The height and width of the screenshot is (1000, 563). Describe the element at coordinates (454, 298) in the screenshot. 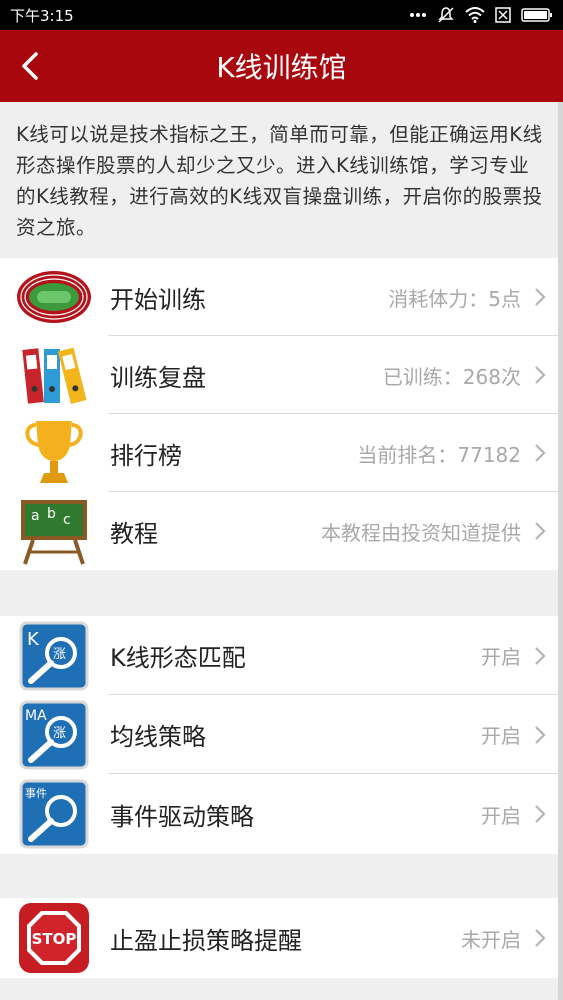

I see `stamina-cost-value: 消耗体力：5点` at that location.